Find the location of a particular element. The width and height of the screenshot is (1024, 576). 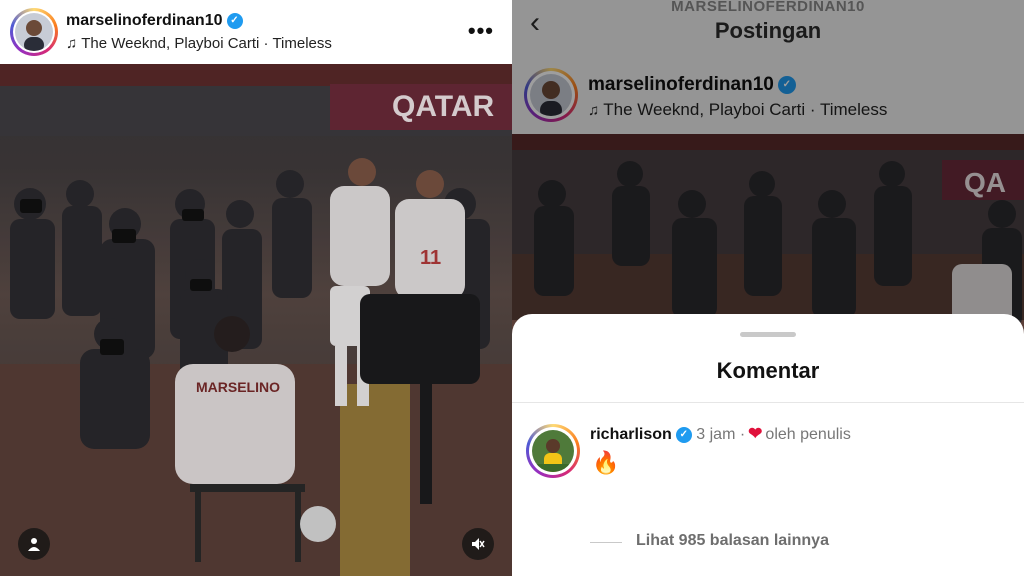

view-replies-link: Lihat 985 balasan lainnya is located at coordinates (732, 541).